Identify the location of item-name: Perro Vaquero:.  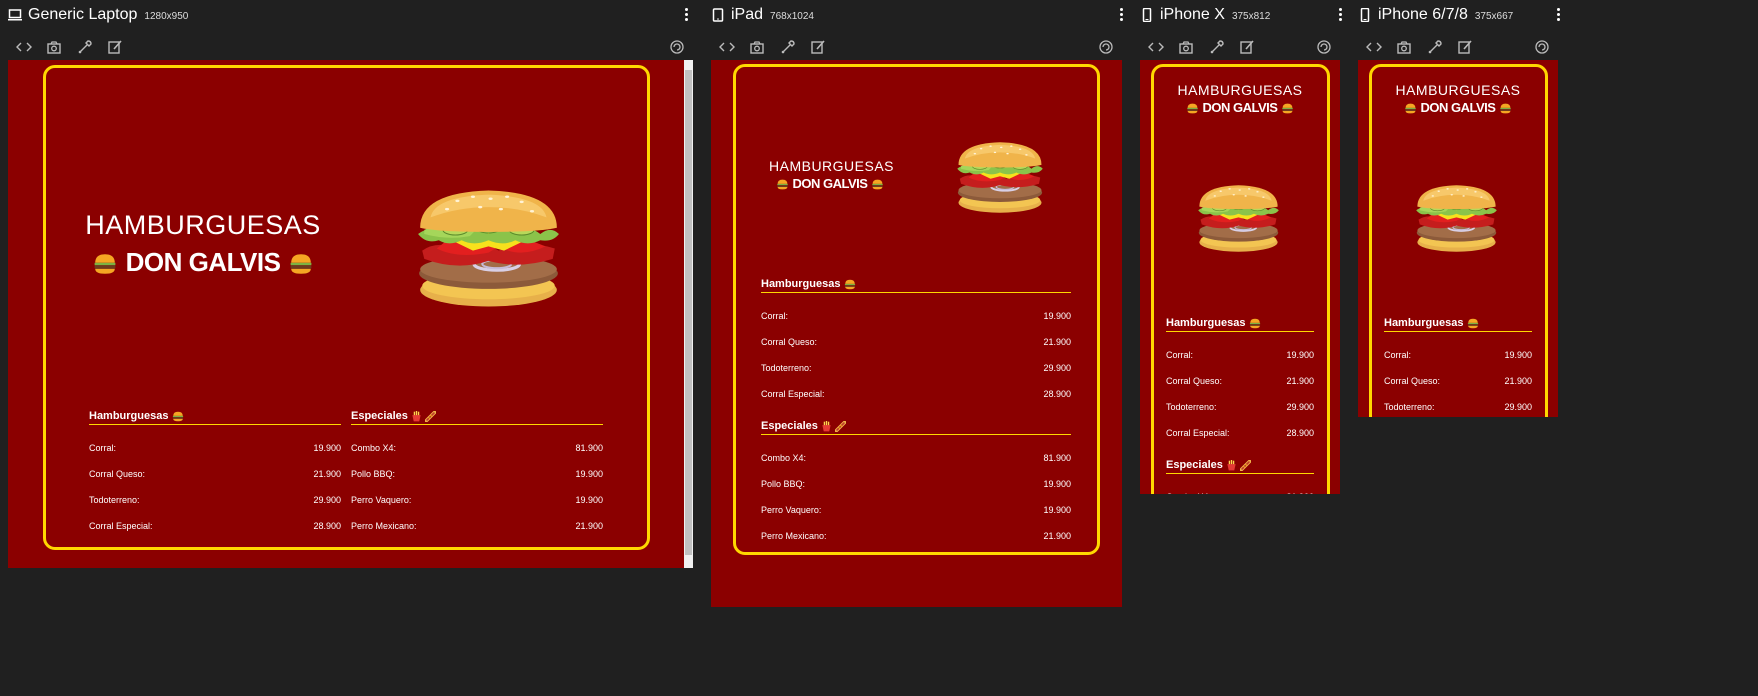
(381, 500).